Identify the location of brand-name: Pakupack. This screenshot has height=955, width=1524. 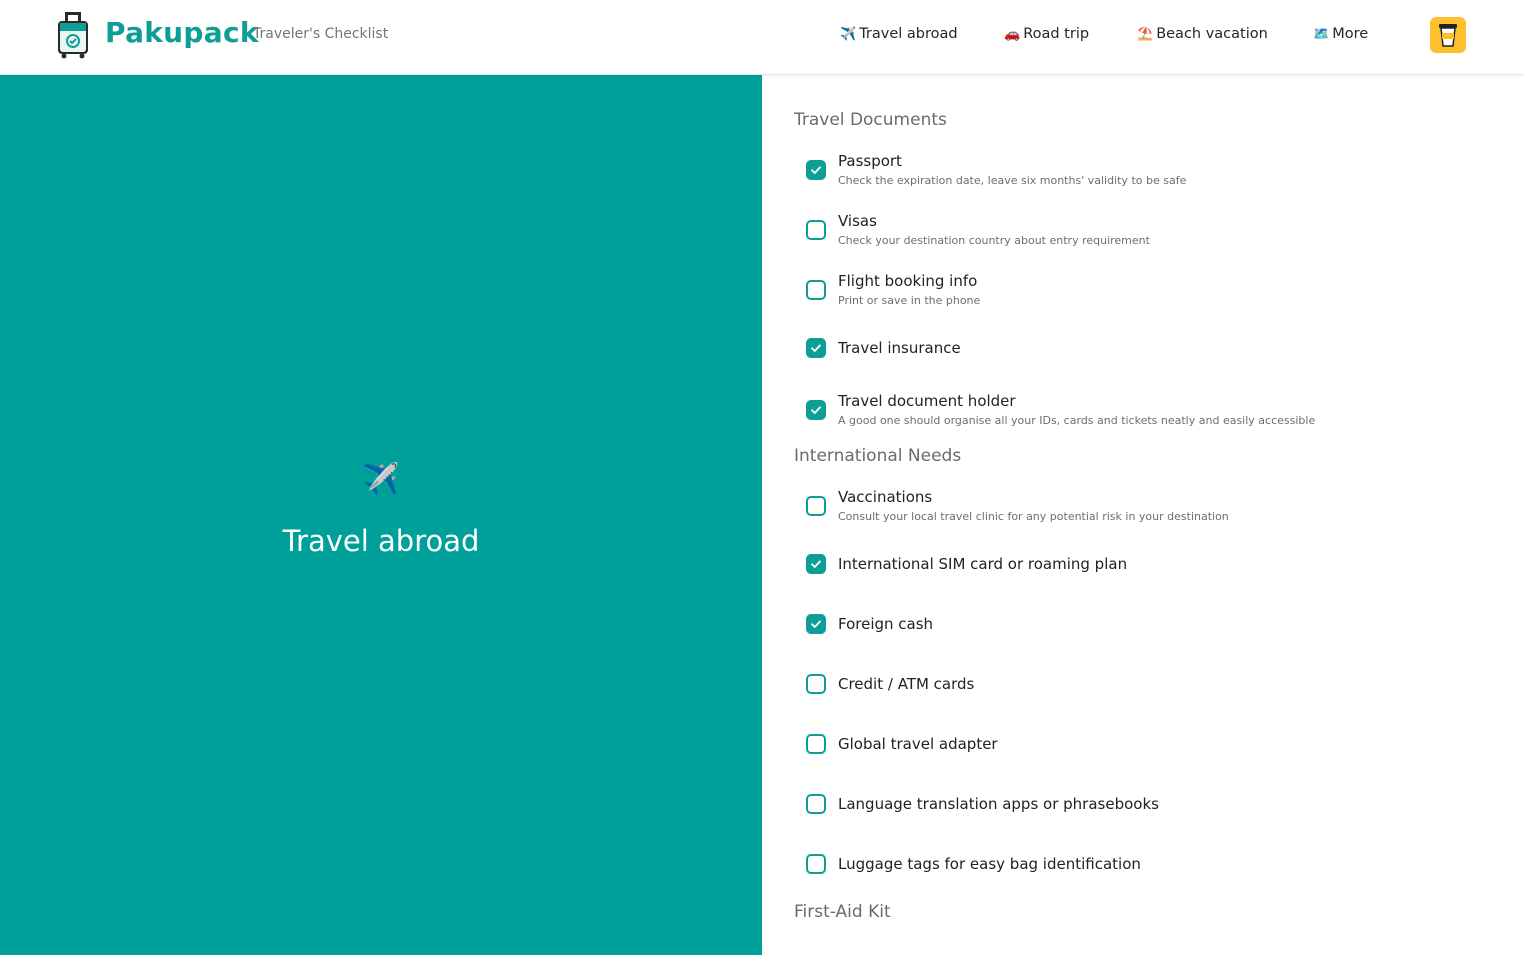
(182, 33).